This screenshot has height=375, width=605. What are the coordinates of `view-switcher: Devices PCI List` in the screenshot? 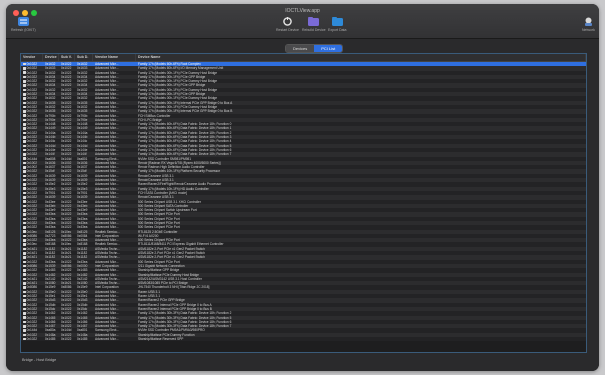 It's located at (314, 48).